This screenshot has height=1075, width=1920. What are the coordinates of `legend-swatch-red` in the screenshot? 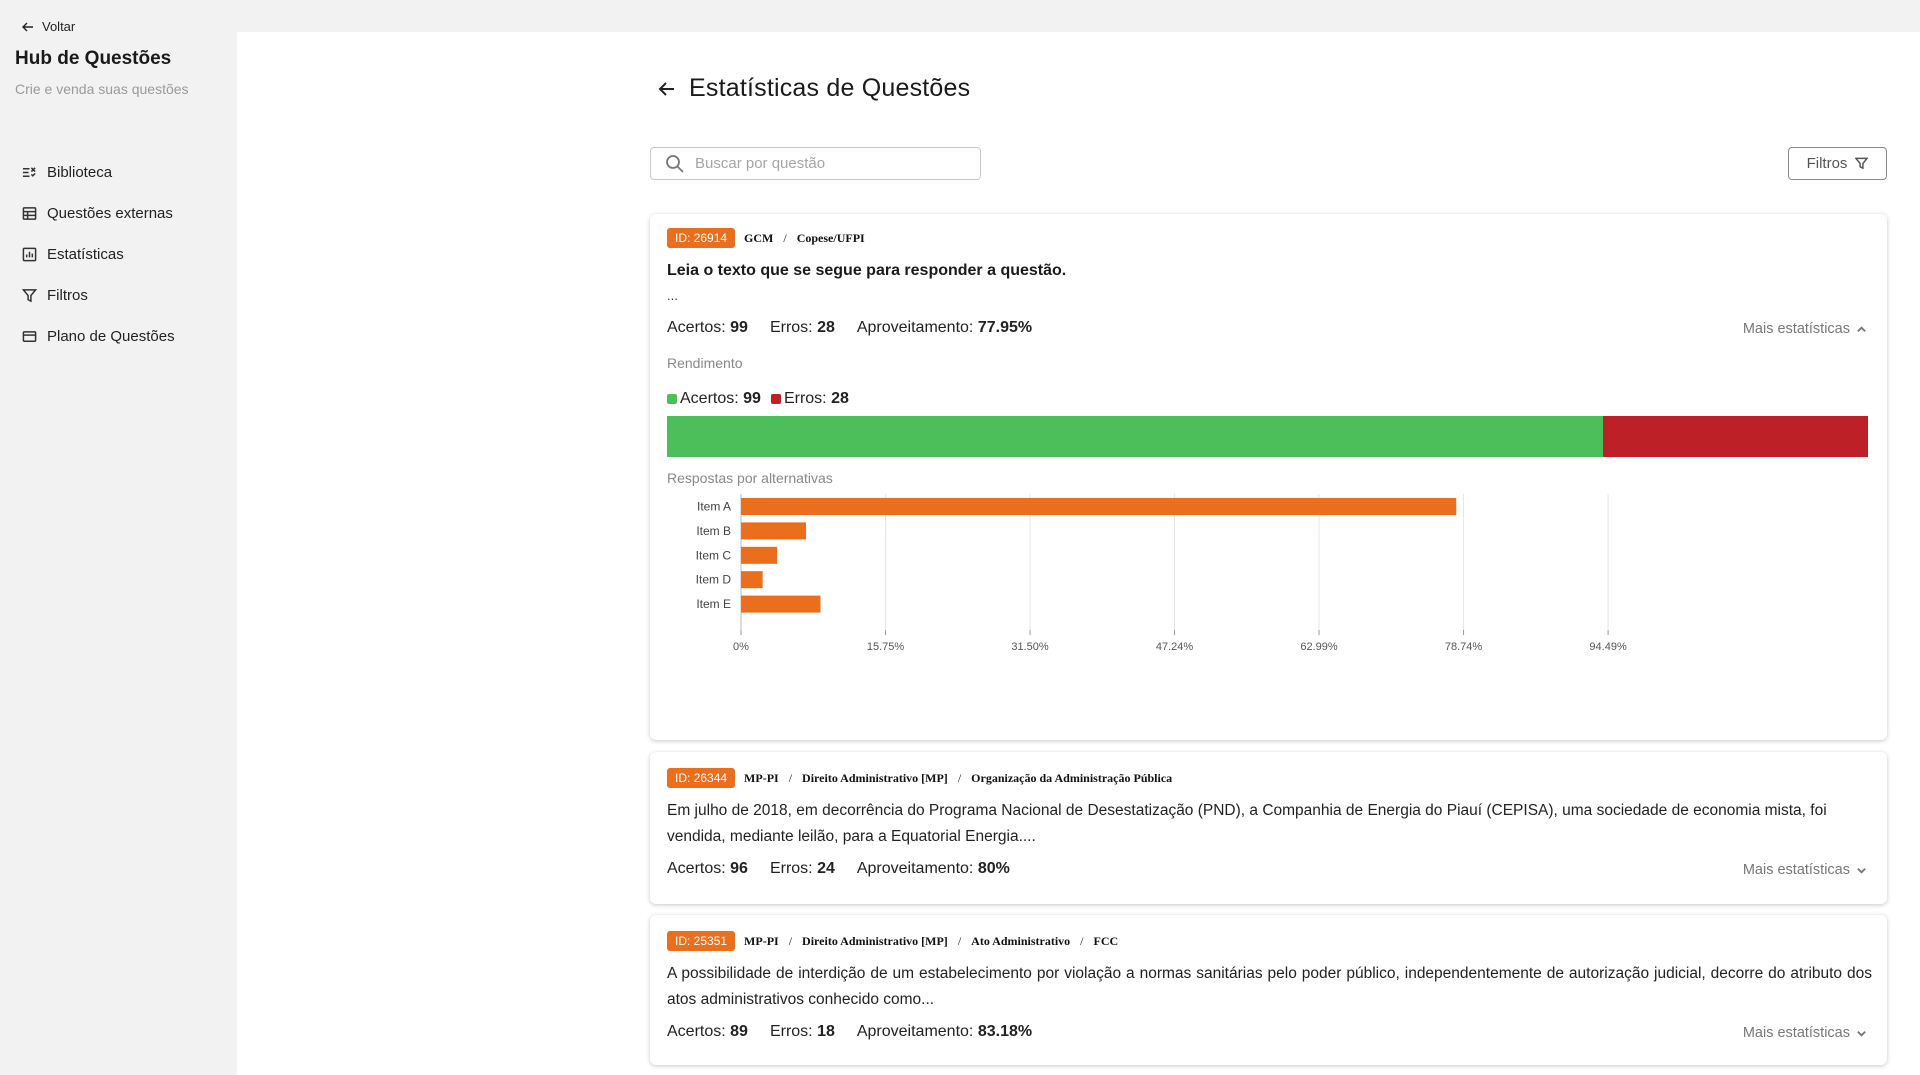 It's located at (775, 399).